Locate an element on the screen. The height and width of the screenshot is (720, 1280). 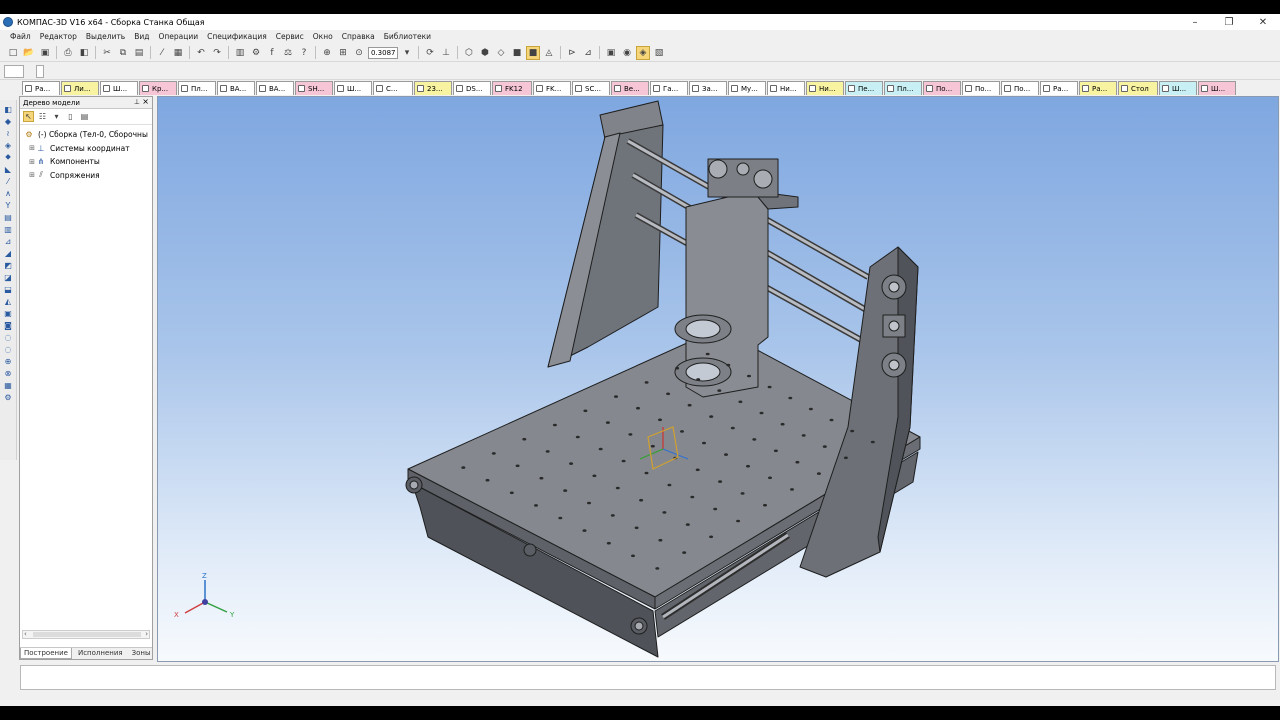
paste-icon: ▤ is located at coordinates (139, 53).